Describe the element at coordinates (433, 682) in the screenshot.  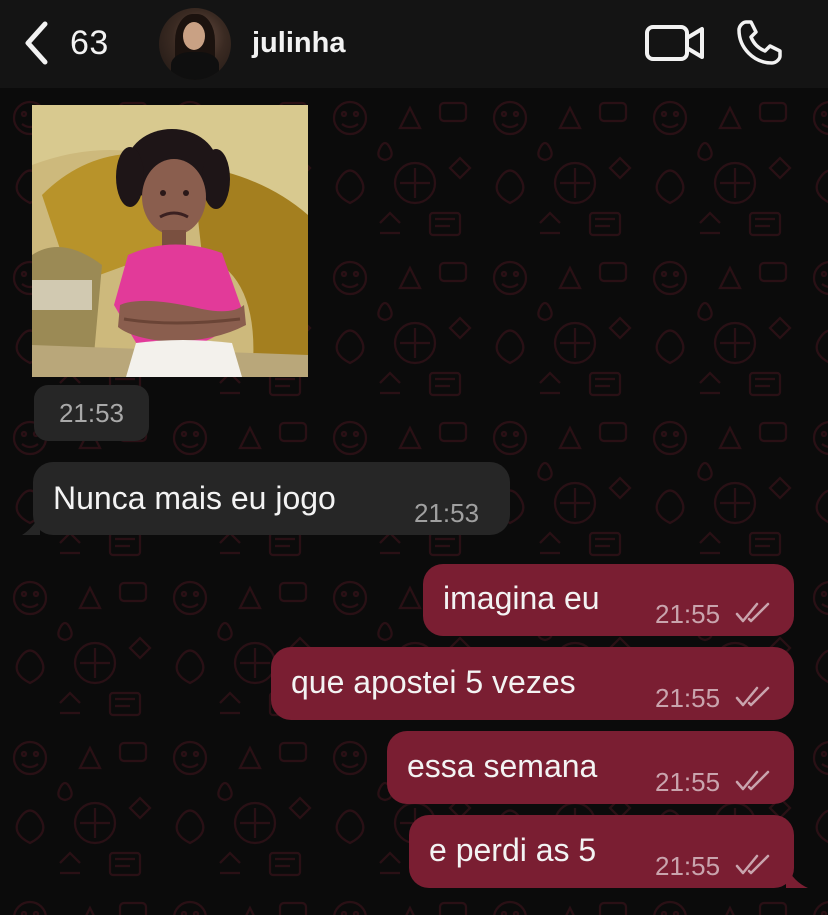
I see `message-text: que apostei 5 vezes` at that location.